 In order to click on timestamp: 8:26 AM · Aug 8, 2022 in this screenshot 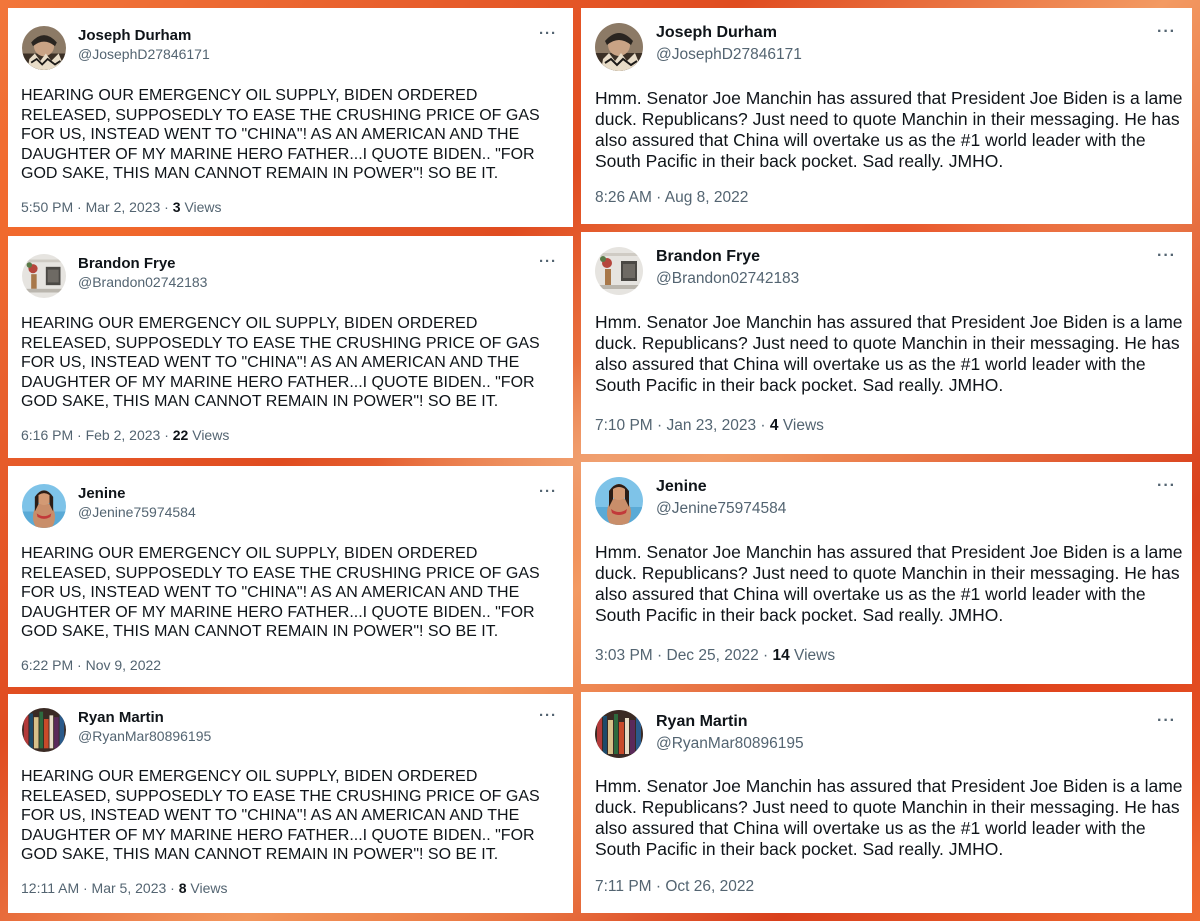, I will do `click(671, 197)`.